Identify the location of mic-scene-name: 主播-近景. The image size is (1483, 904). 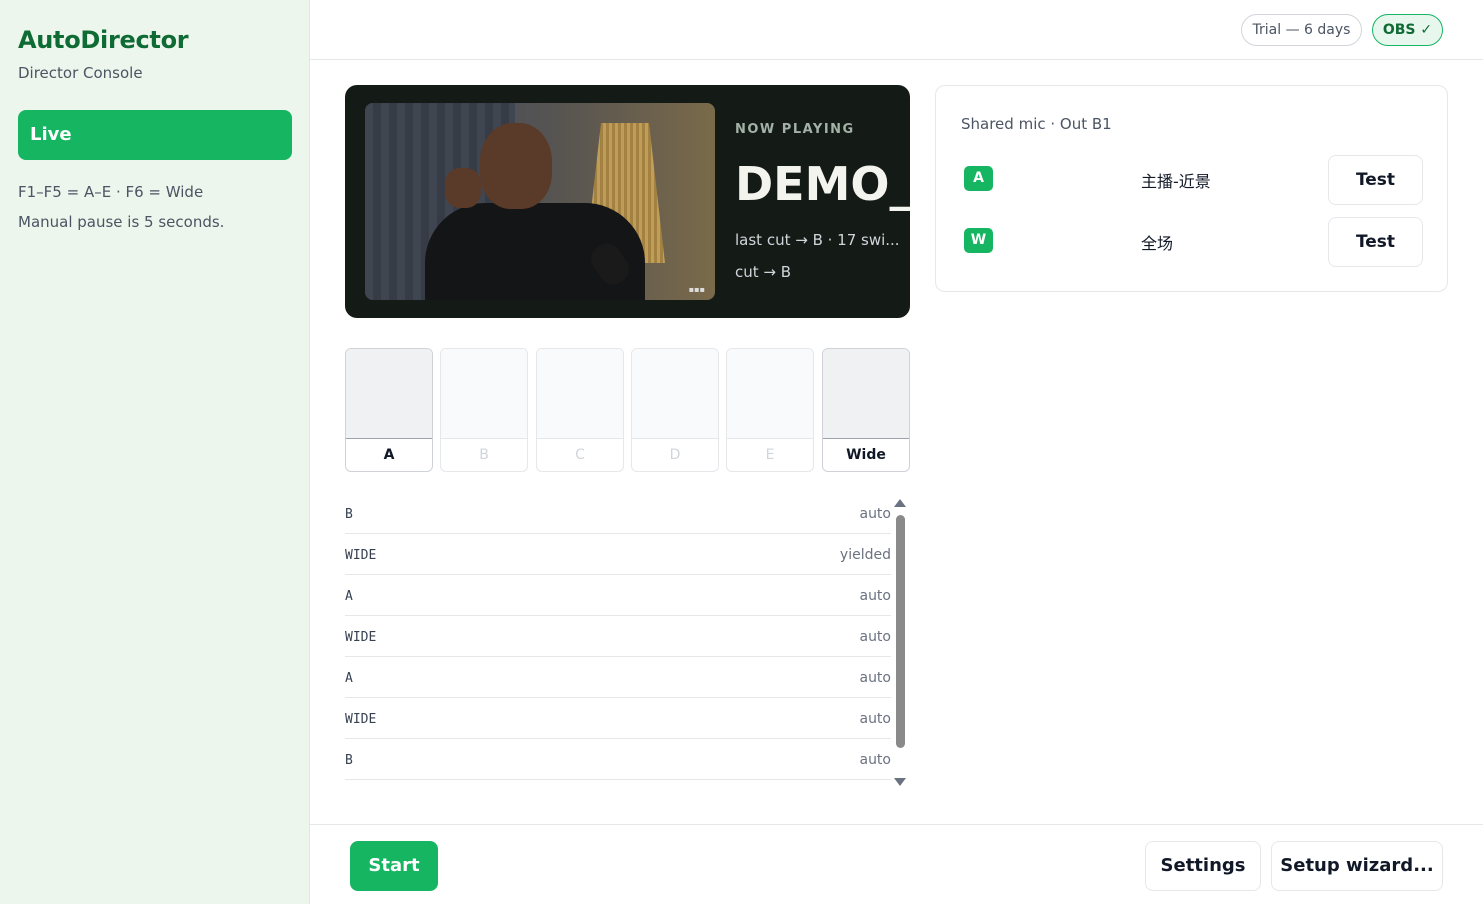
(1176, 181).